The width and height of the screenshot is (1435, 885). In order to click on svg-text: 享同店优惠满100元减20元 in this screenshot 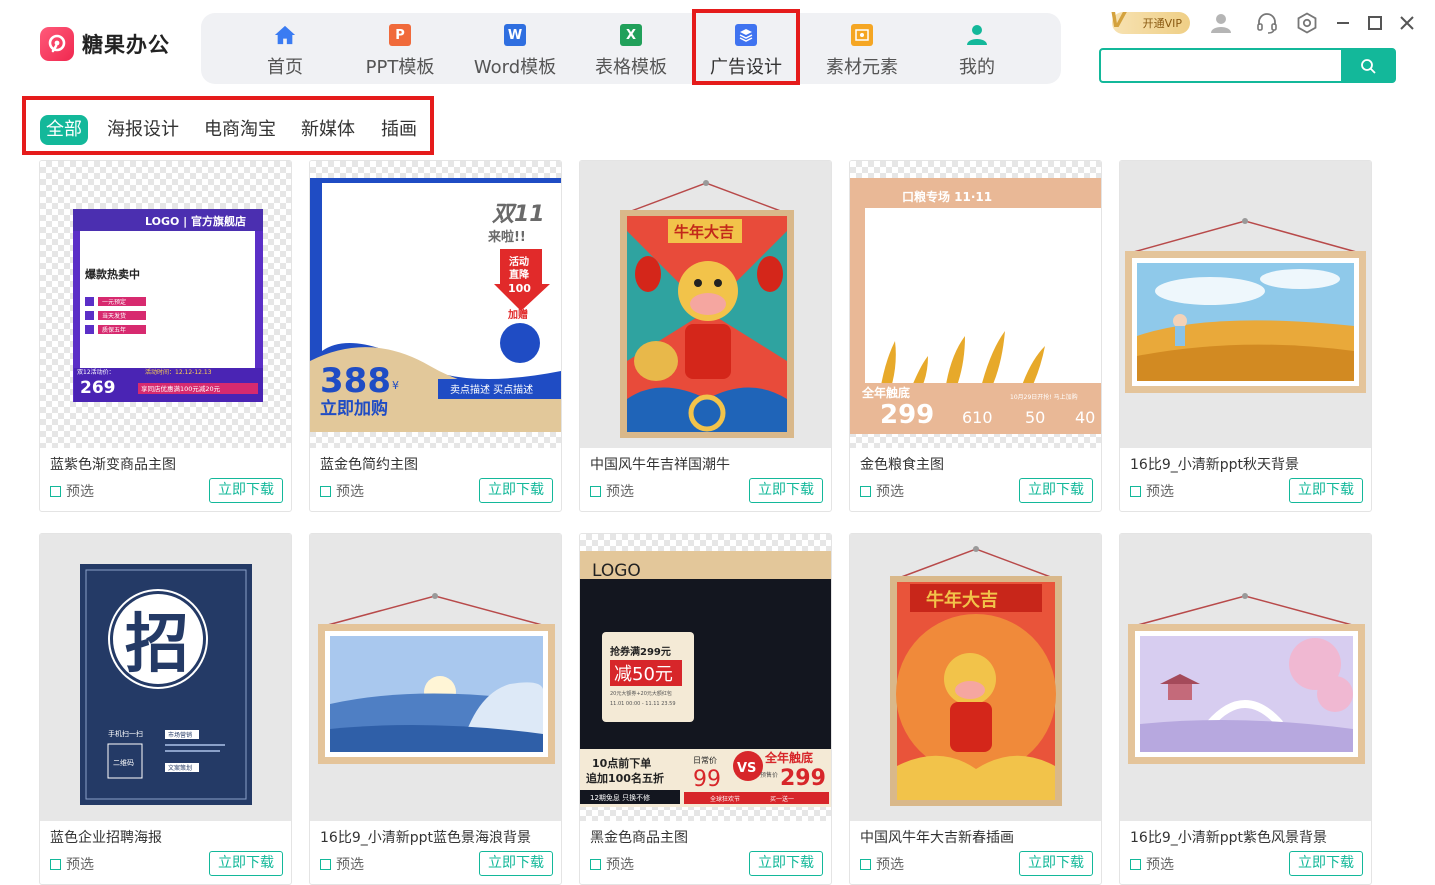, I will do `click(181, 388)`.